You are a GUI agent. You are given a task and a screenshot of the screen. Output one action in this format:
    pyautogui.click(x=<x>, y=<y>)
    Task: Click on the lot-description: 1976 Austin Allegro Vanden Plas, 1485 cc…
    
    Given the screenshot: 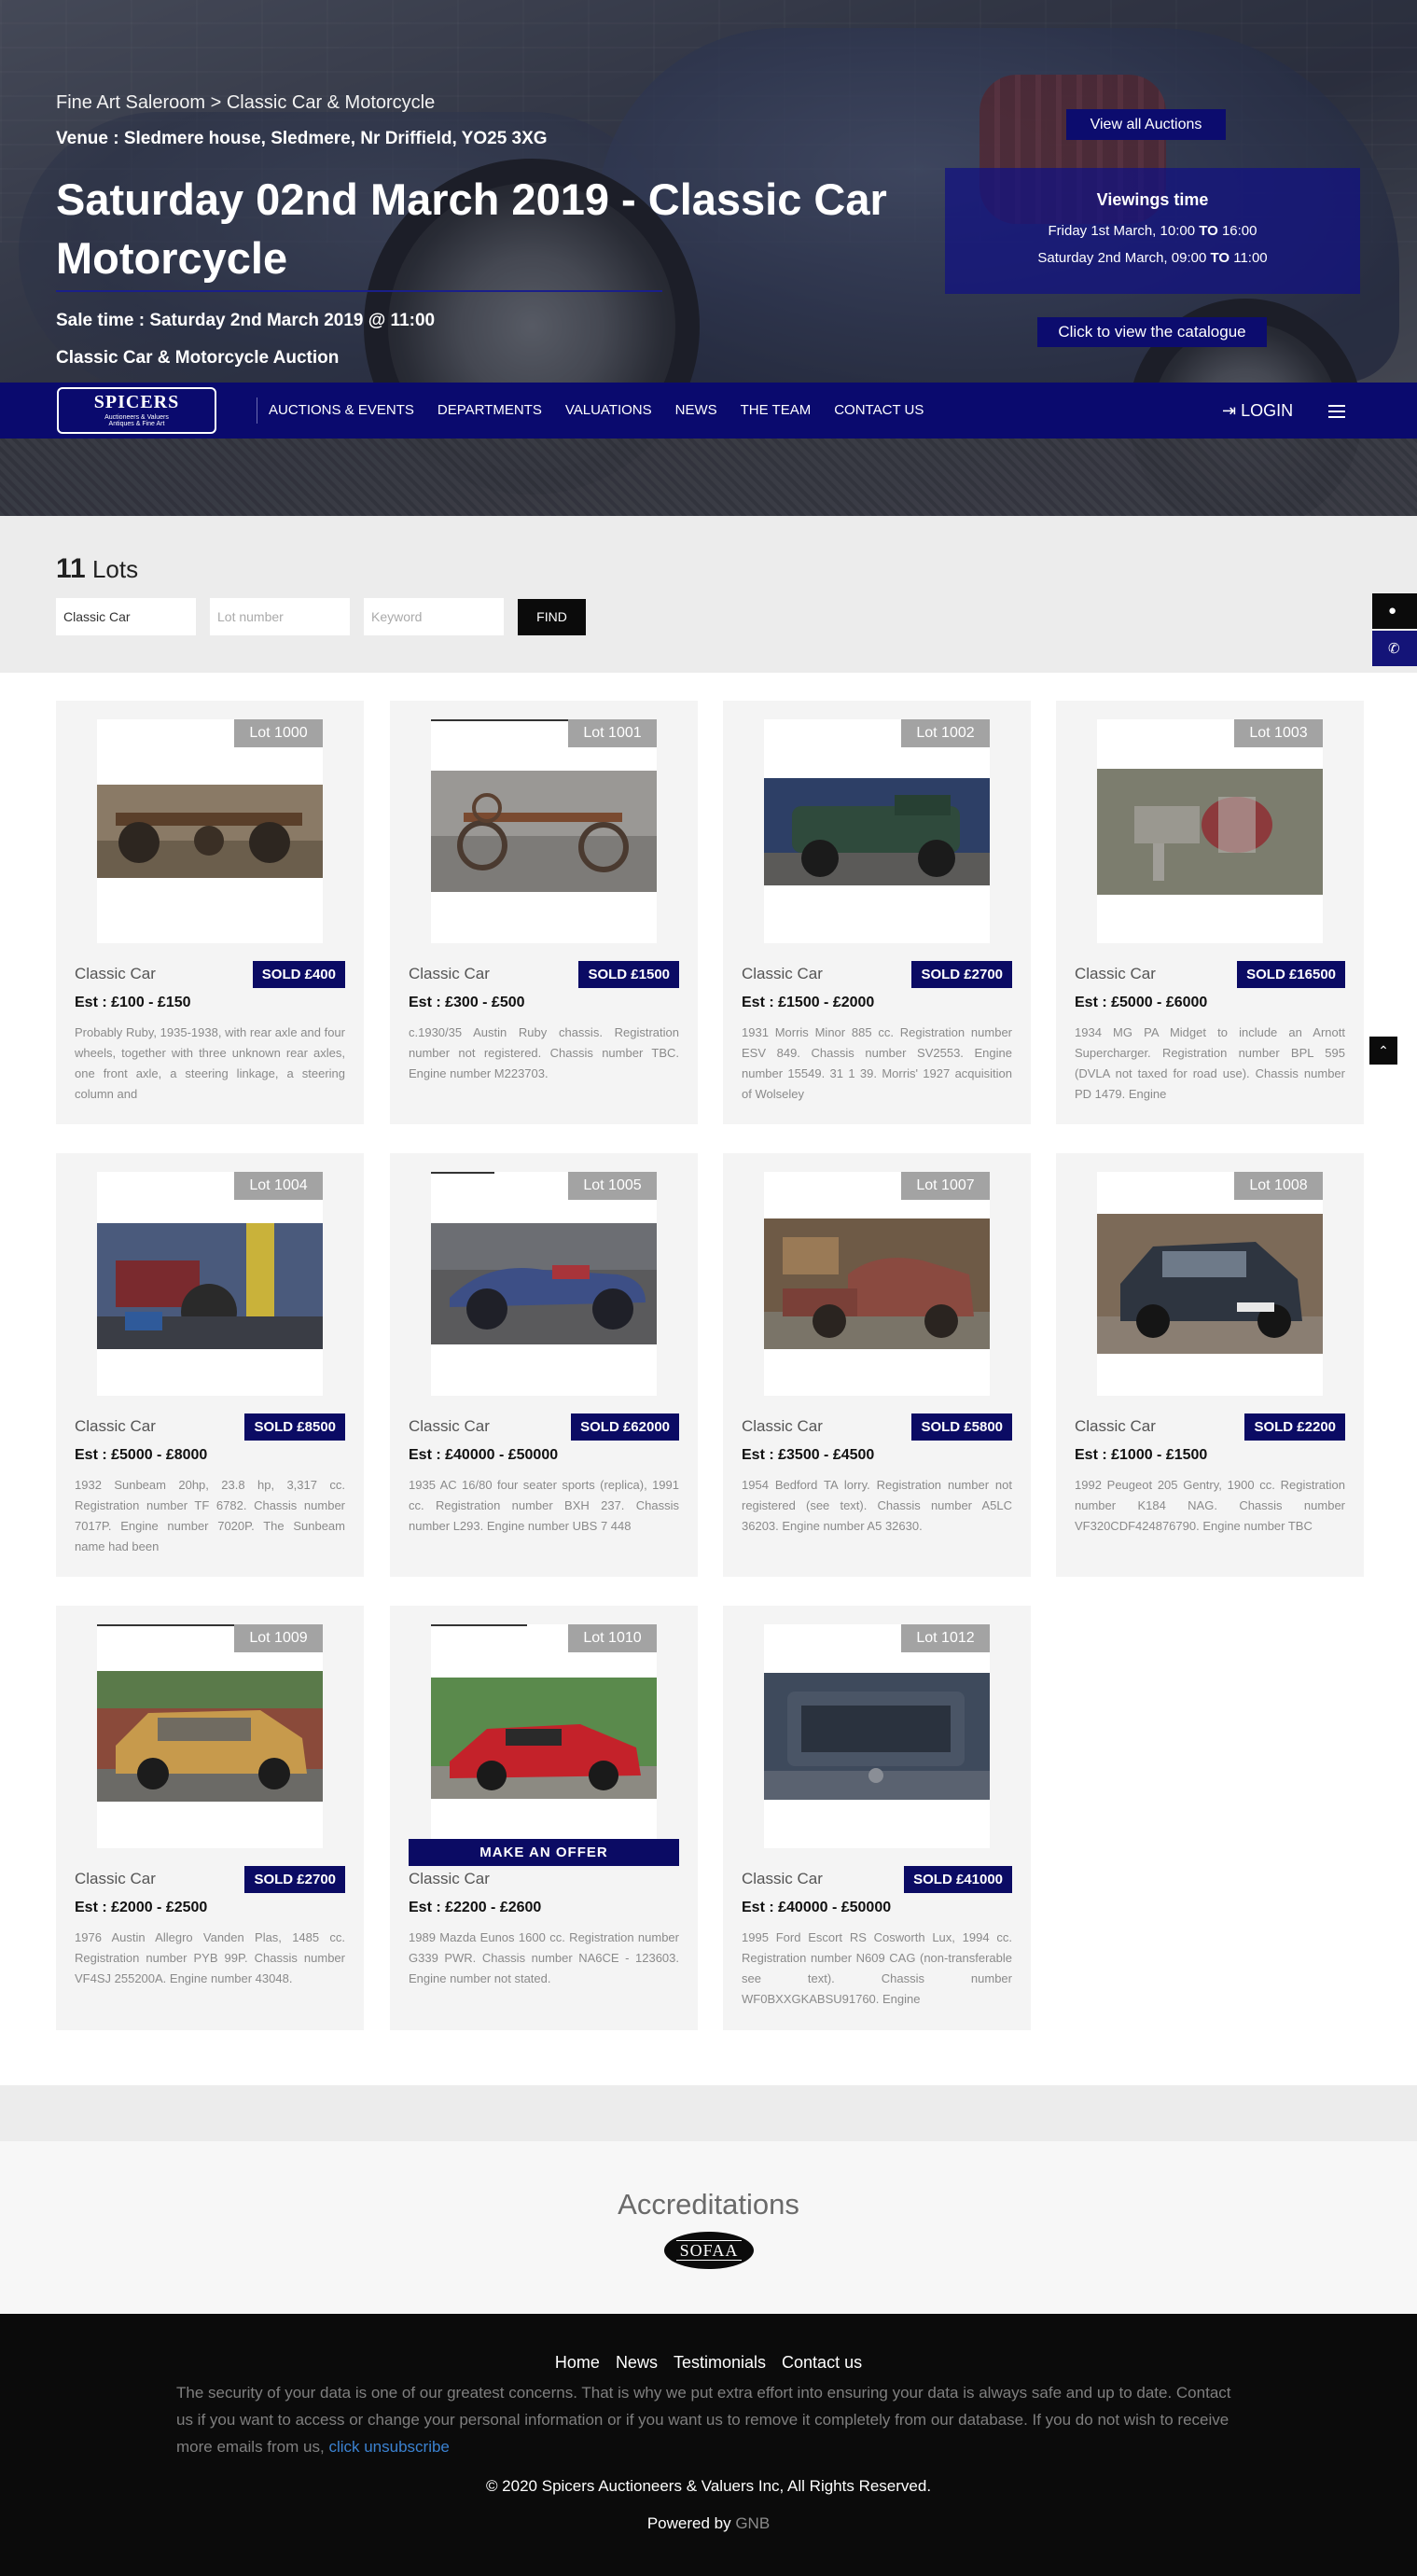 What is the action you would take?
    pyautogui.click(x=210, y=1957)
    